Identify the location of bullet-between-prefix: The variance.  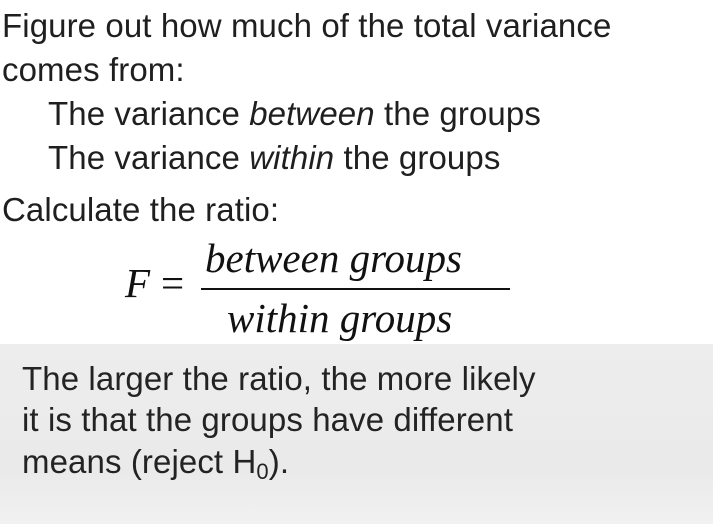
(149, 113).